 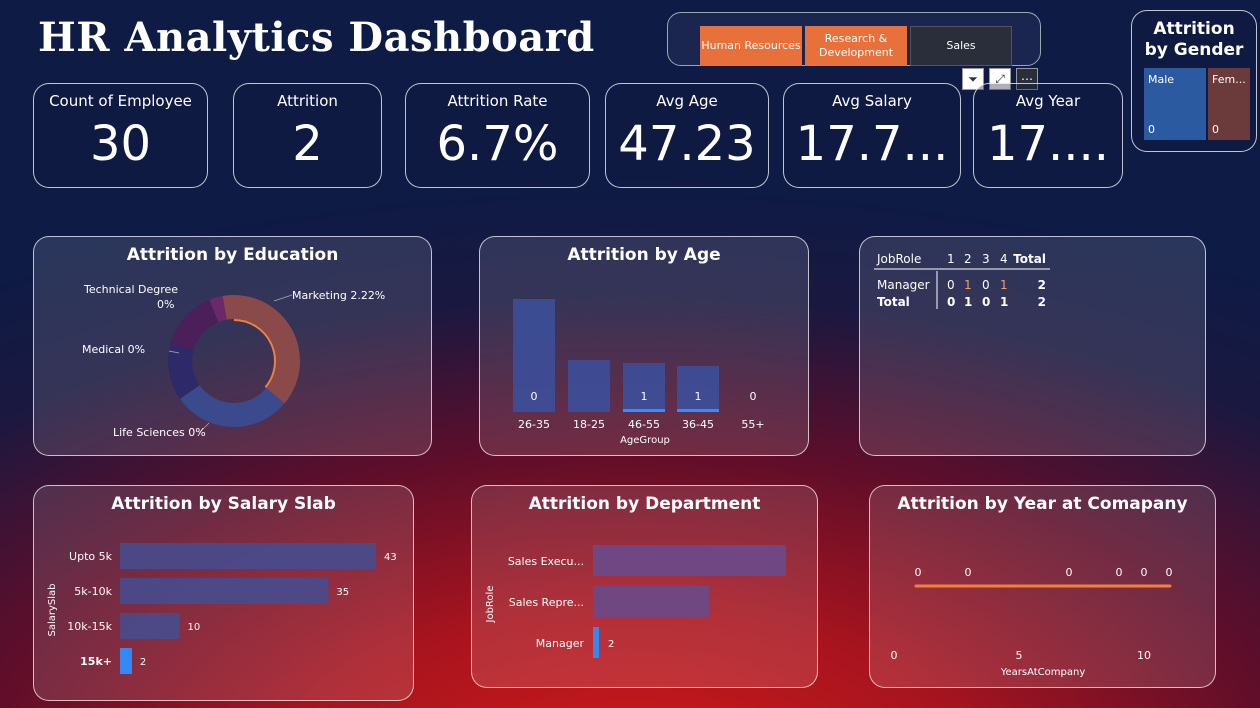 What do you see at coordinates (1032, 346) in the screenshot?
I see `jobrole-matrix-panel: JobRole 1 2 3 4 Total Manager 0 1 0 1 2 Total 0 1 0 1 2` at bounding box center [1032, 346].